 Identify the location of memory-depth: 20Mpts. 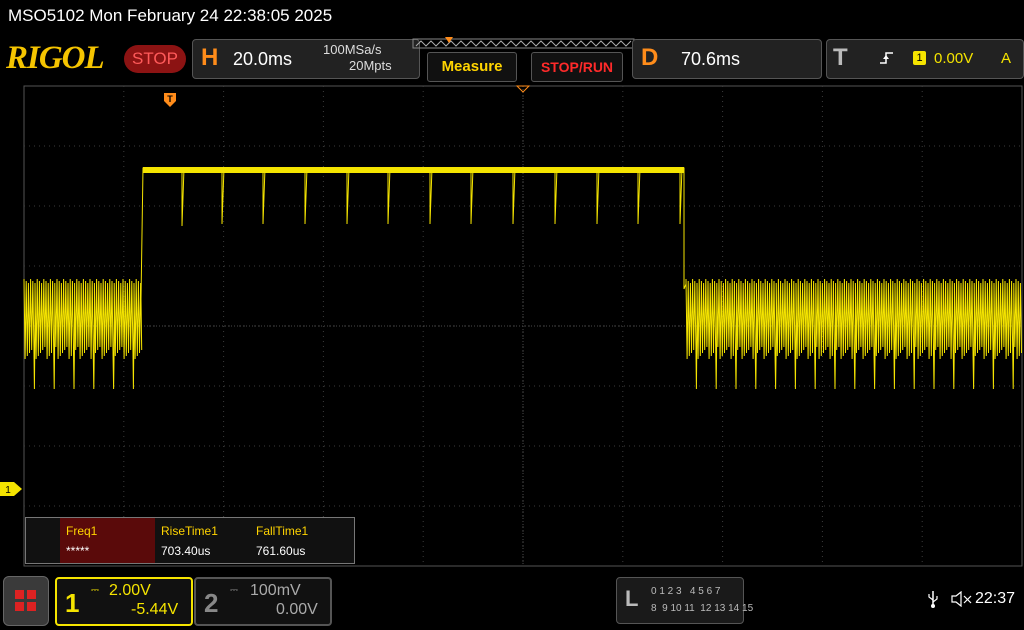
(370, 65).